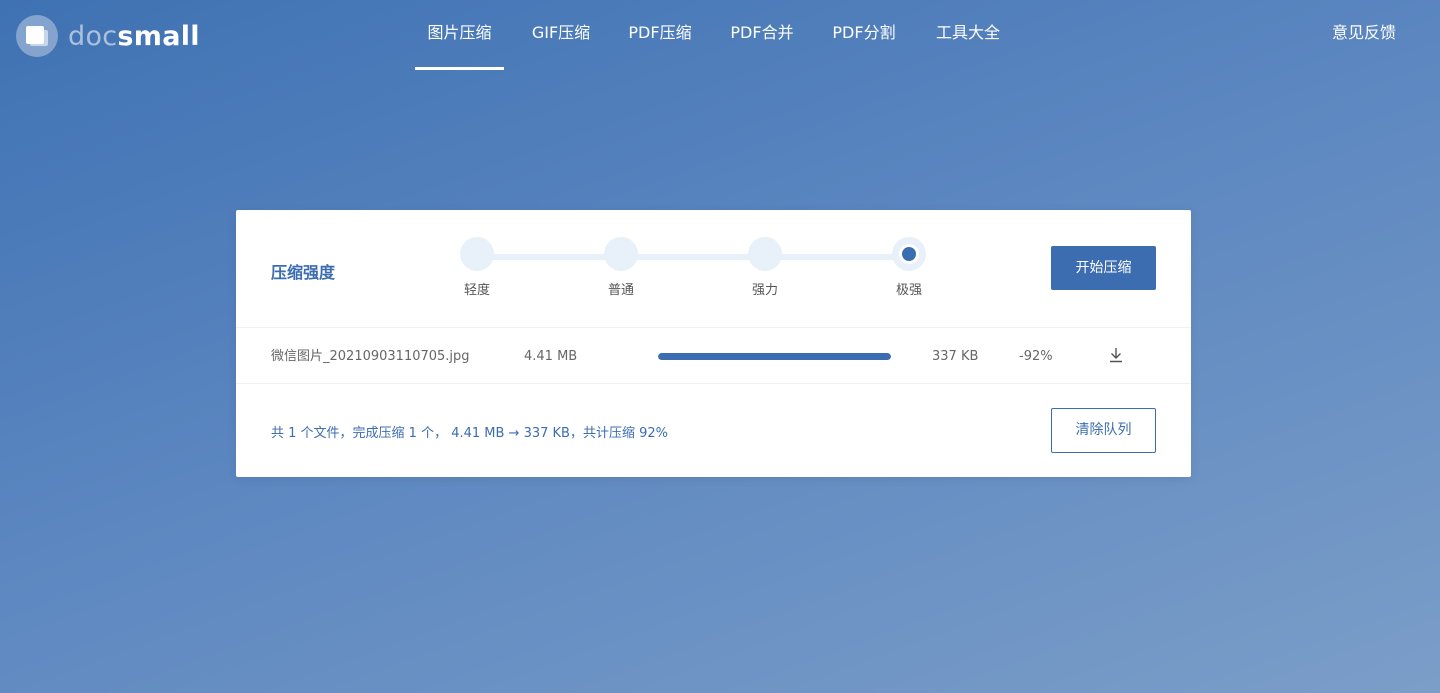 The height and width of the screenshot is (693, 1440). What do you see at coordinates (1117, 356) in the screenshot?
I see `download-icon` at bounding box center [1117, 356].